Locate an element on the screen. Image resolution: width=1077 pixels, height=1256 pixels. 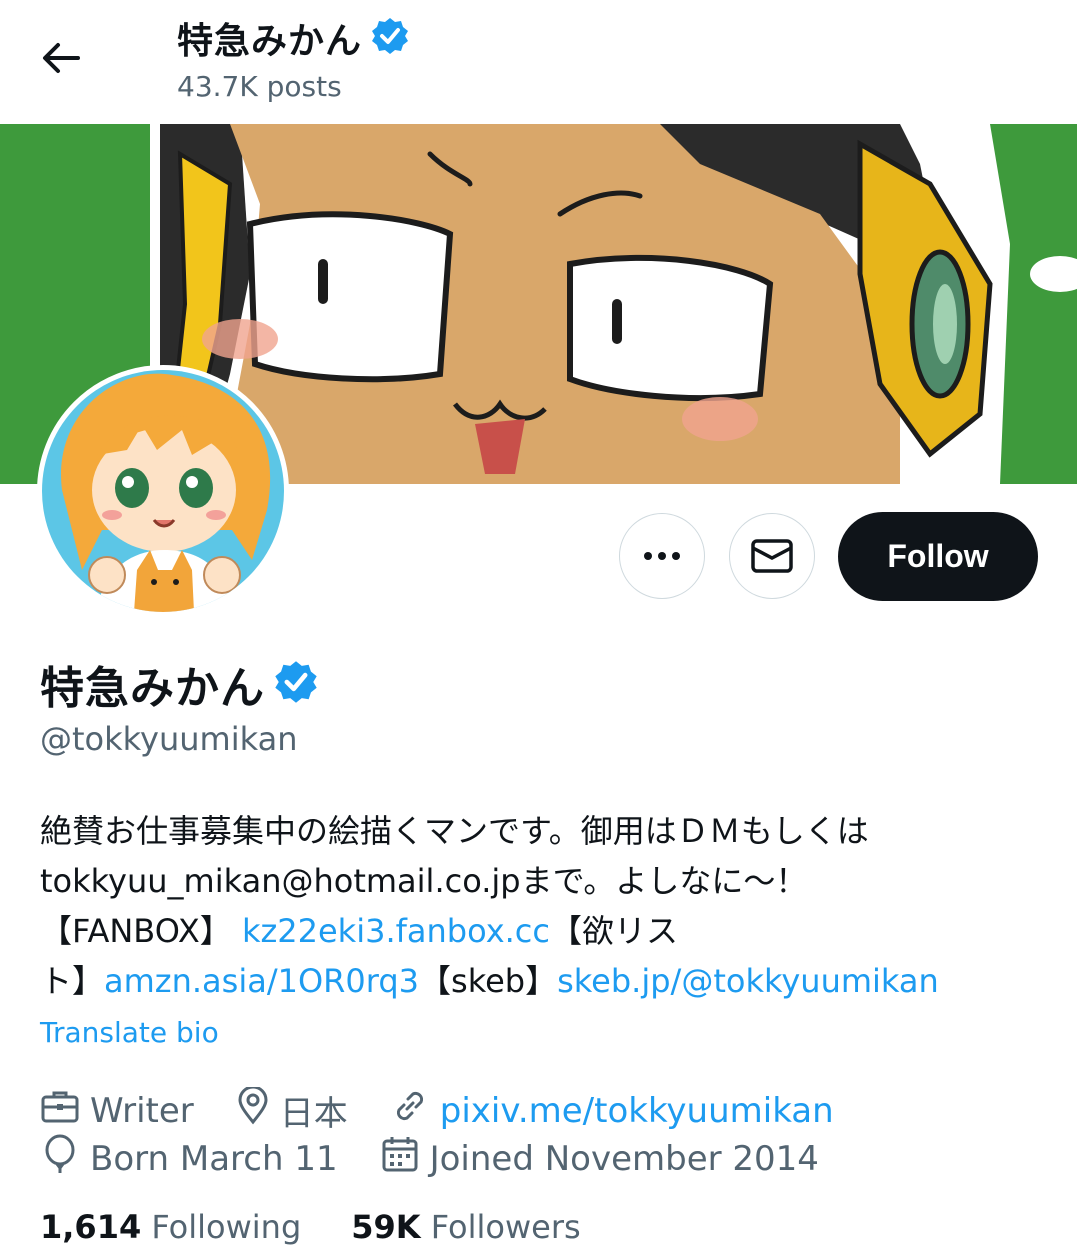
envelope-icon is located at coordinates (772, 556).